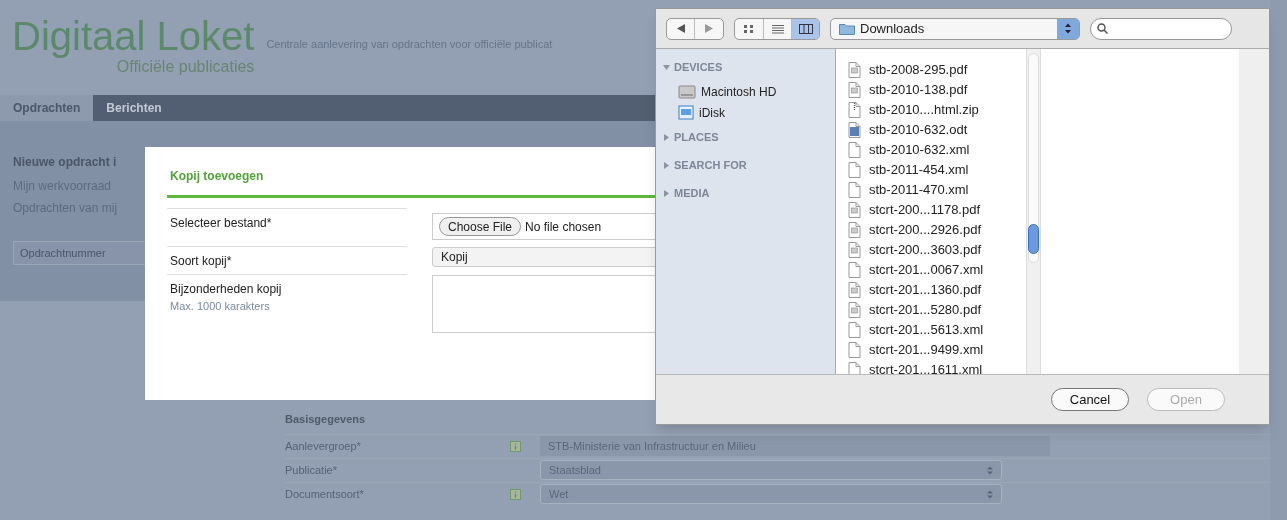 This screenshot has height=520, width=1287. Describe the element at coordinates (937, 250) in the screenshot. I see `file-item: stcrt-200...3603.pdf` at that location.